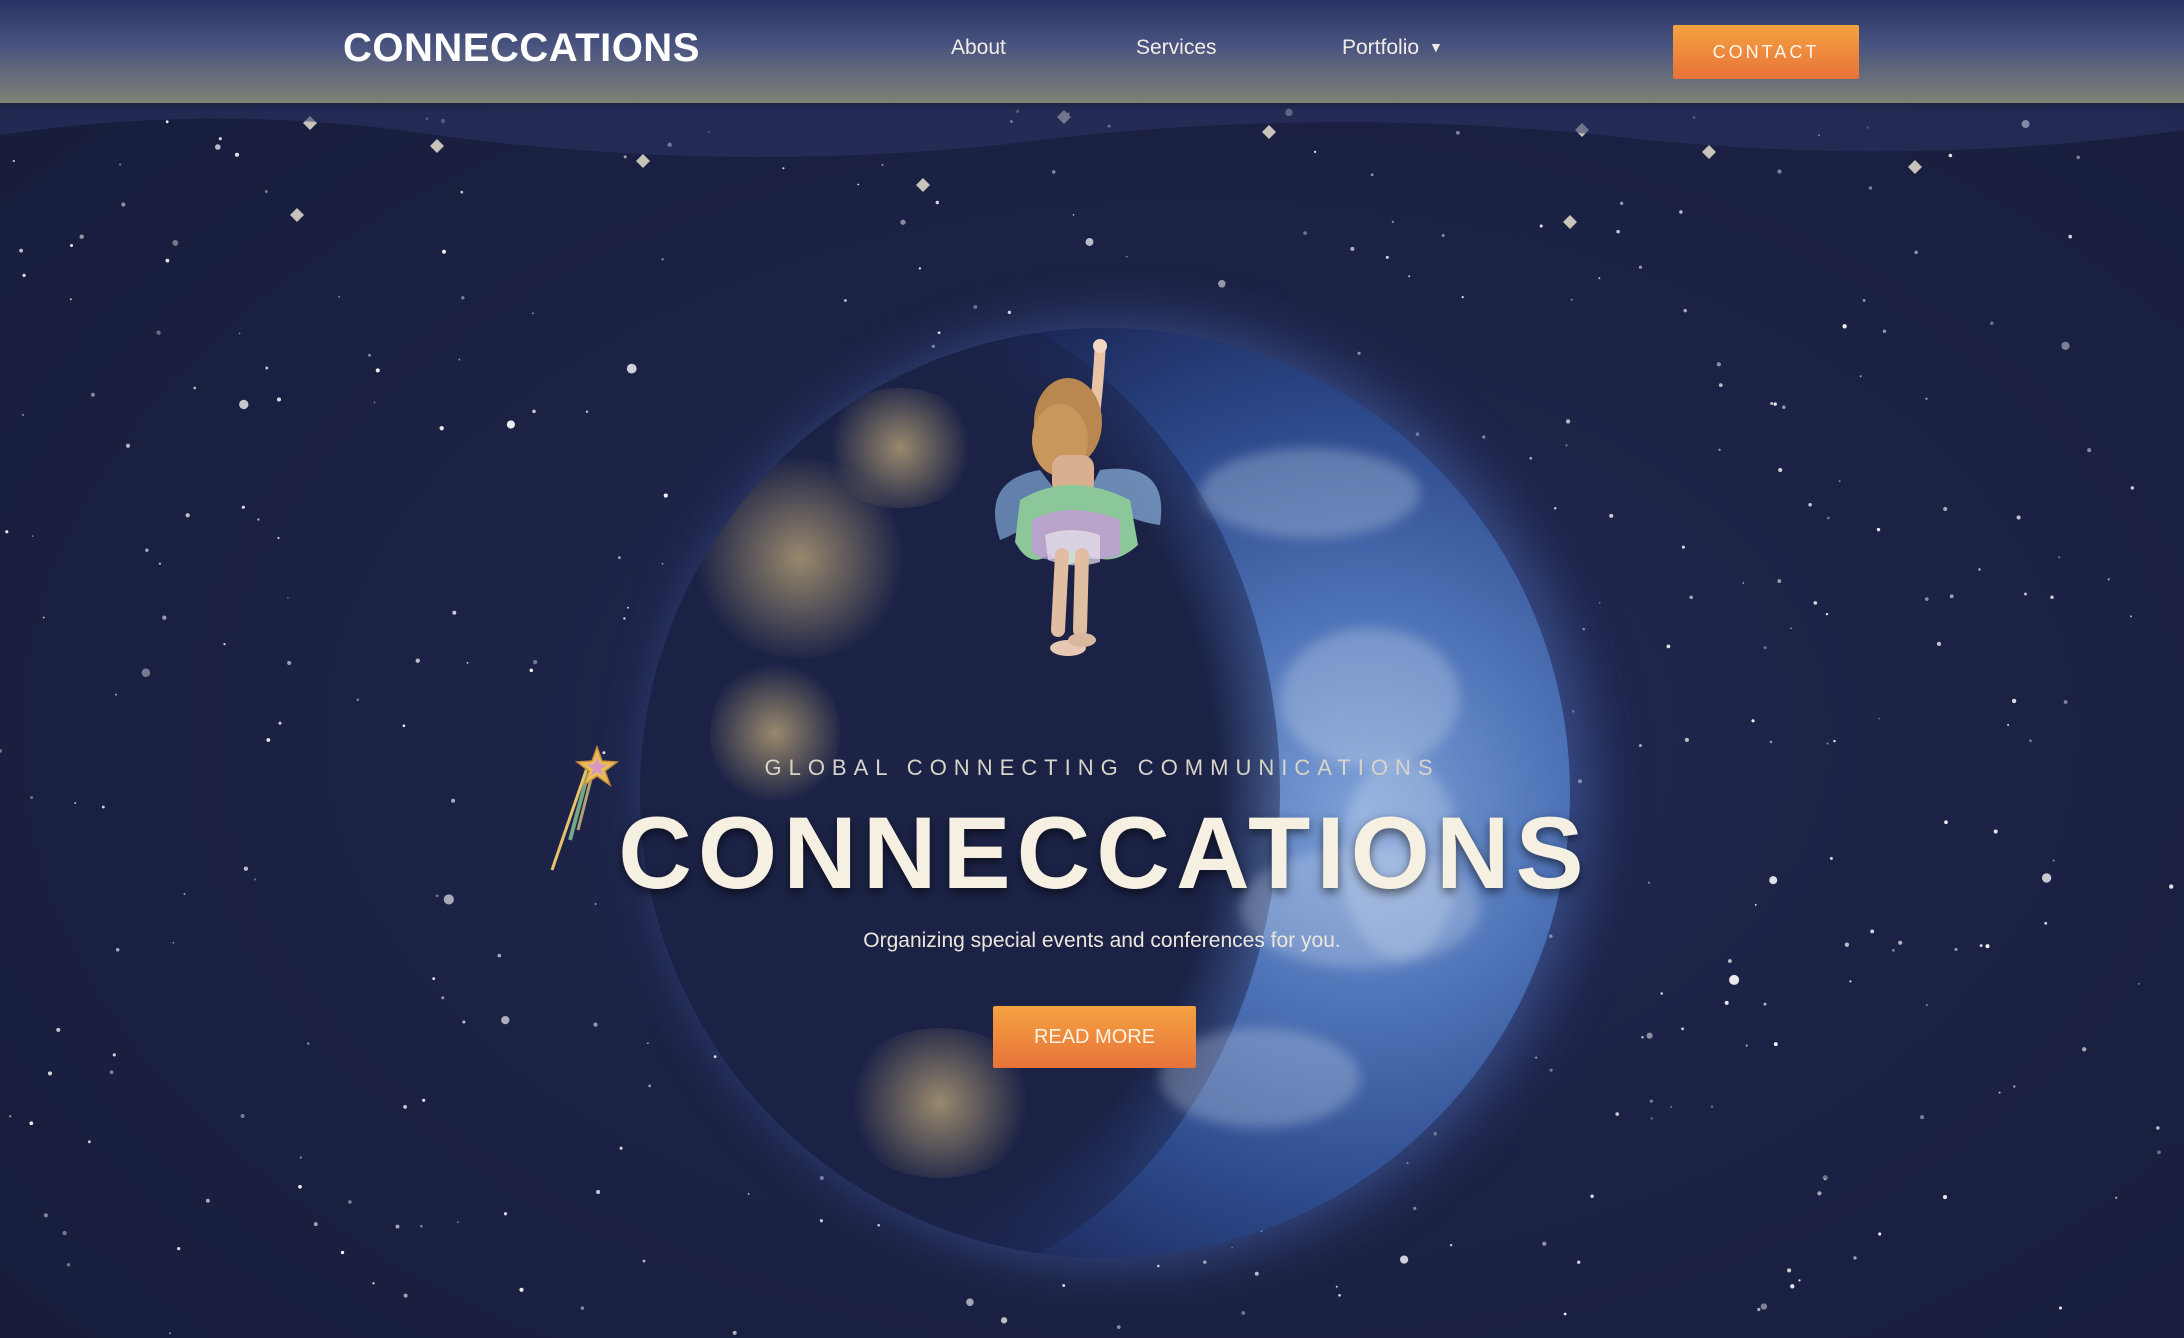 This screenshot has width=2184, height=1338. I want to click on read-more-button: READ MORE, so click(1094, 1037).